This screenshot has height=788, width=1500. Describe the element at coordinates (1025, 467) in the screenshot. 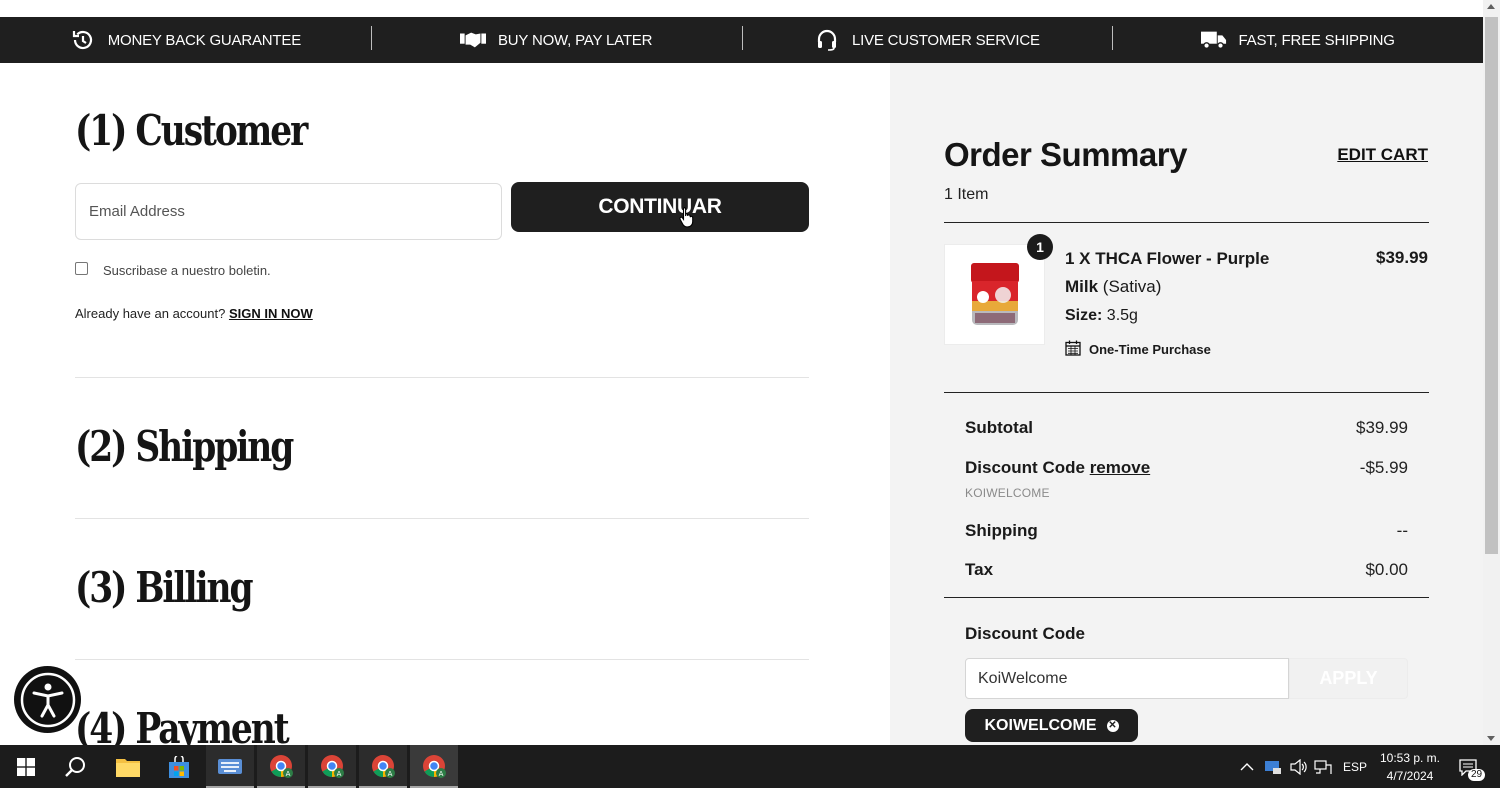

I see `discount-label: Discount Code` at that location.